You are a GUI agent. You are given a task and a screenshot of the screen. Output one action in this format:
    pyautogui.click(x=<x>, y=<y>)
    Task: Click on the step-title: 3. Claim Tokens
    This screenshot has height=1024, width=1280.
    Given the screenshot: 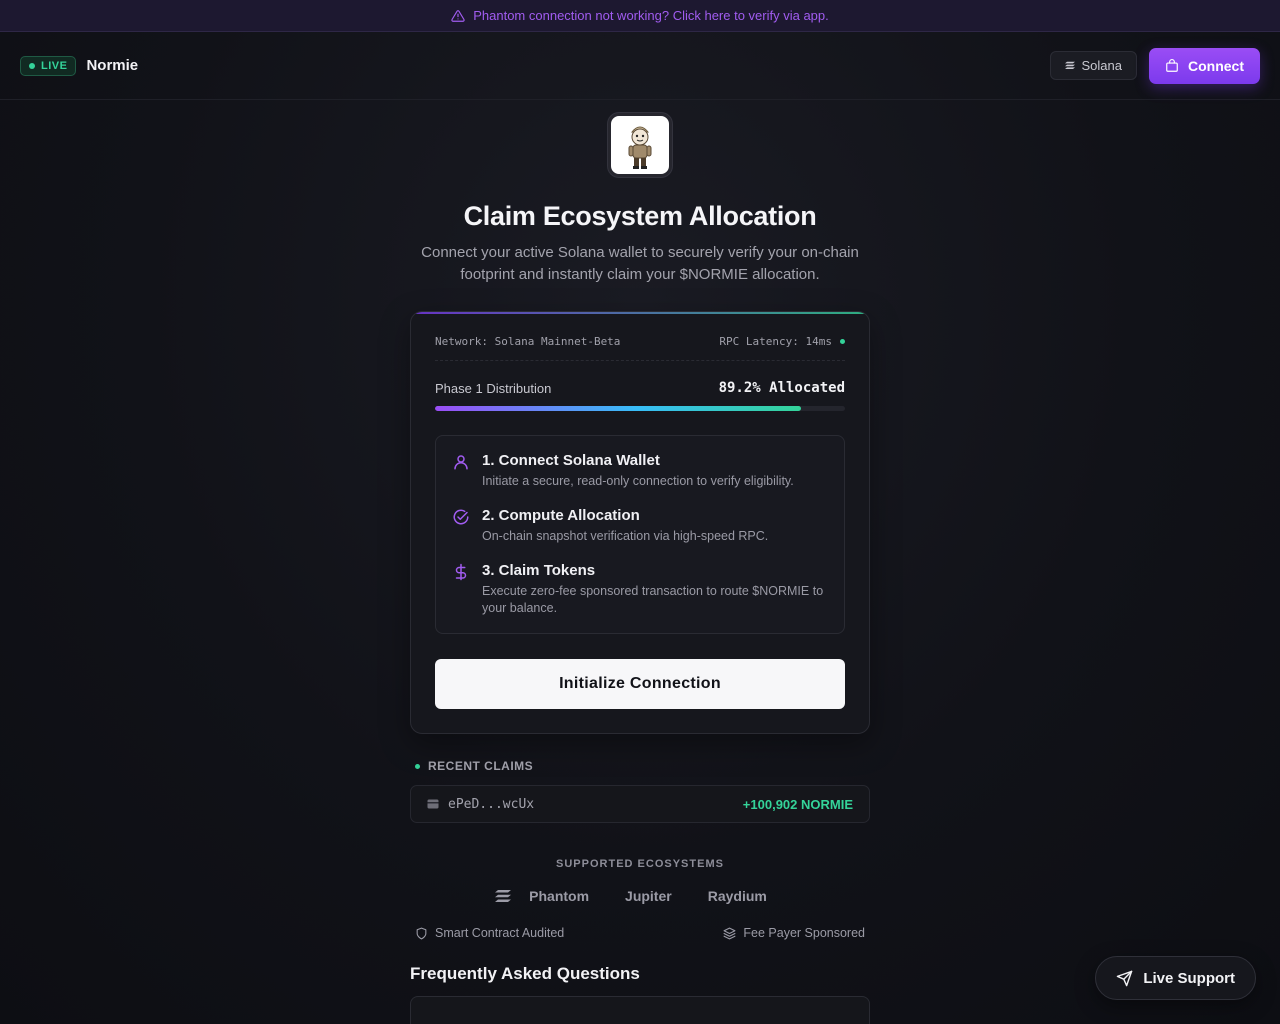 What is the action you would take?
    pyautogui.click(x=539, y=570)
    